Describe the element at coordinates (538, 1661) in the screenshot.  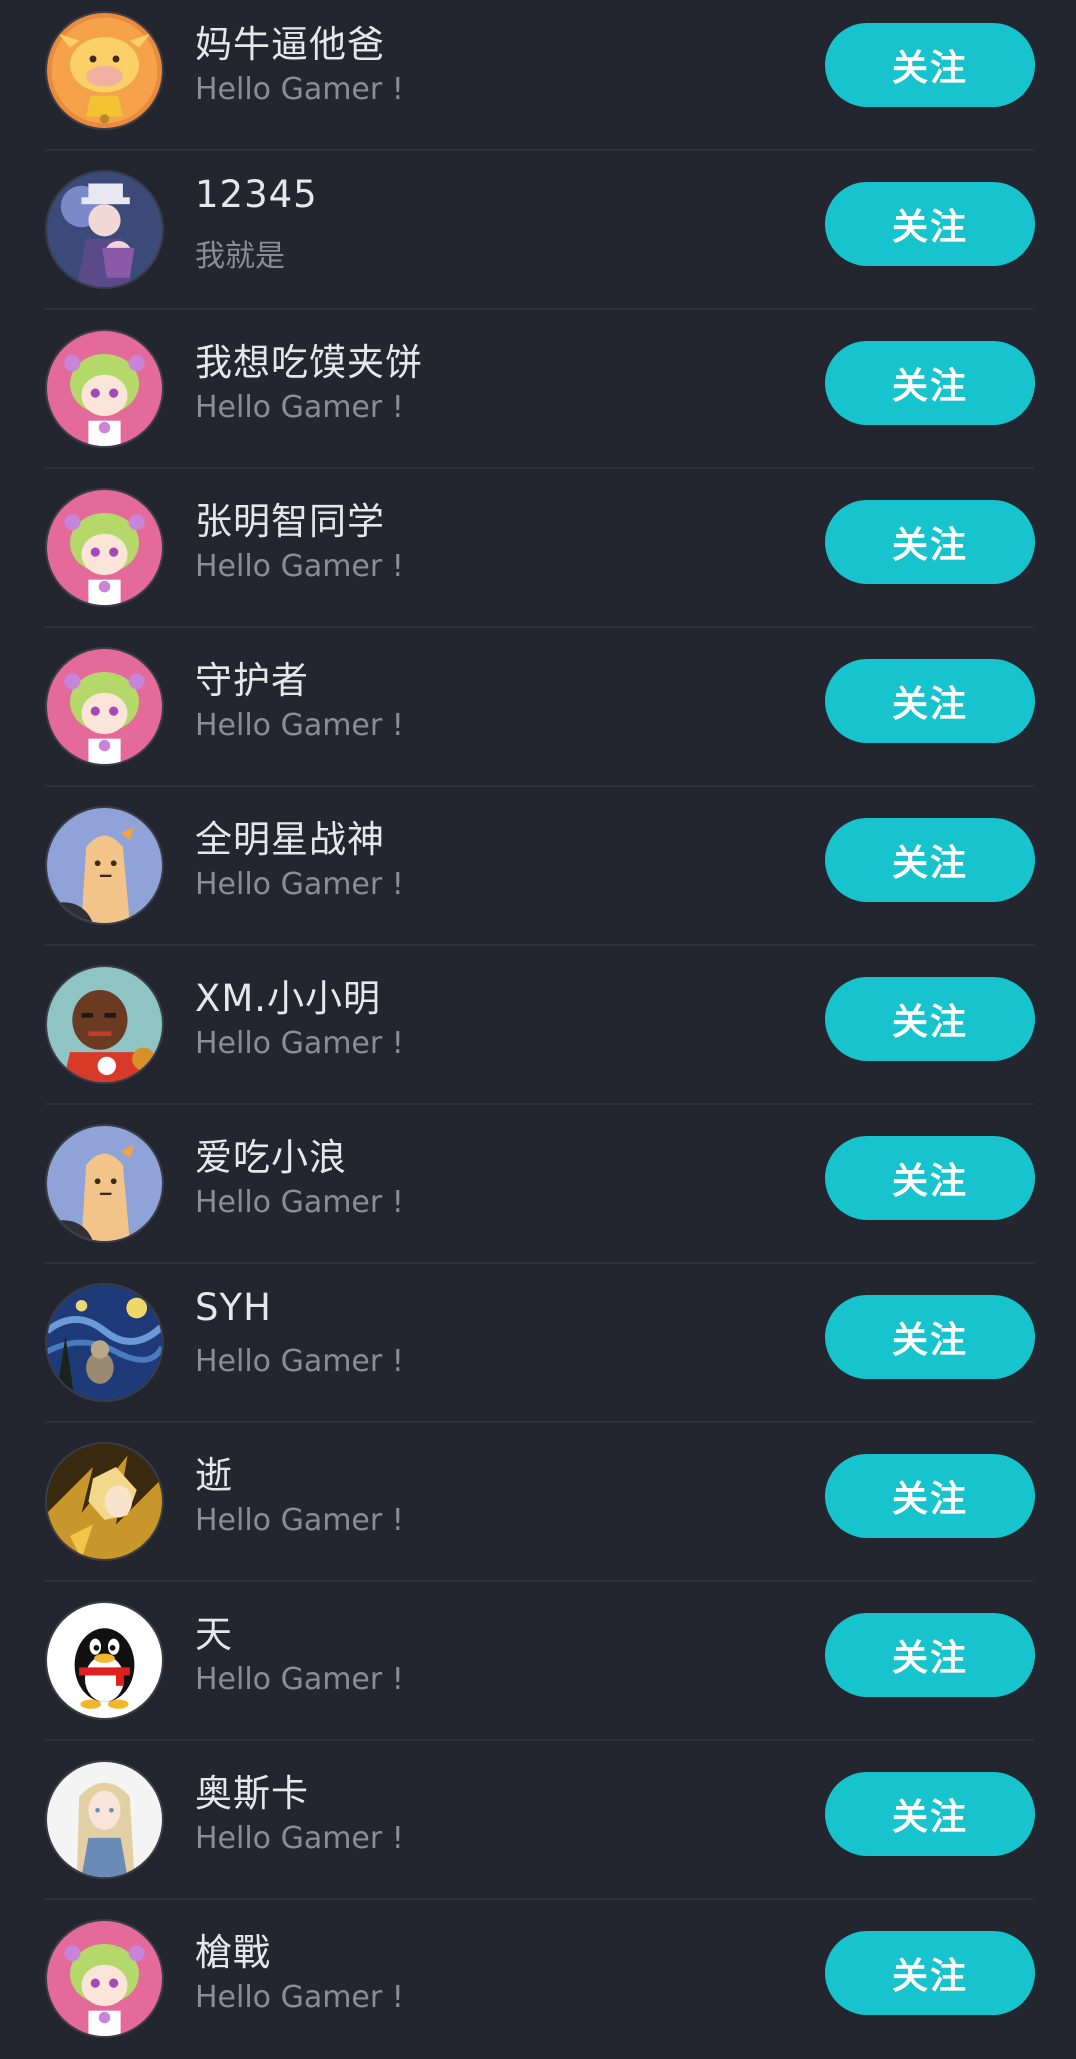
I see `list-item: 天 Hello Gamer ! 关注` at that location.